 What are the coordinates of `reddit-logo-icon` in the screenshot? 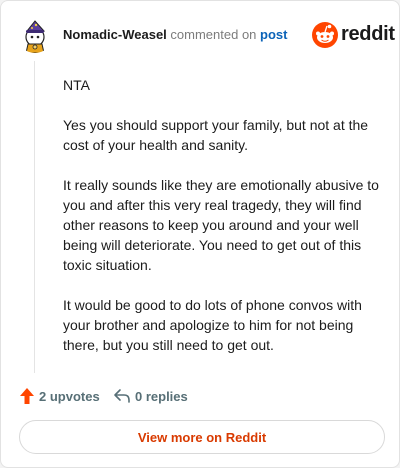 It's located at (325, 35).